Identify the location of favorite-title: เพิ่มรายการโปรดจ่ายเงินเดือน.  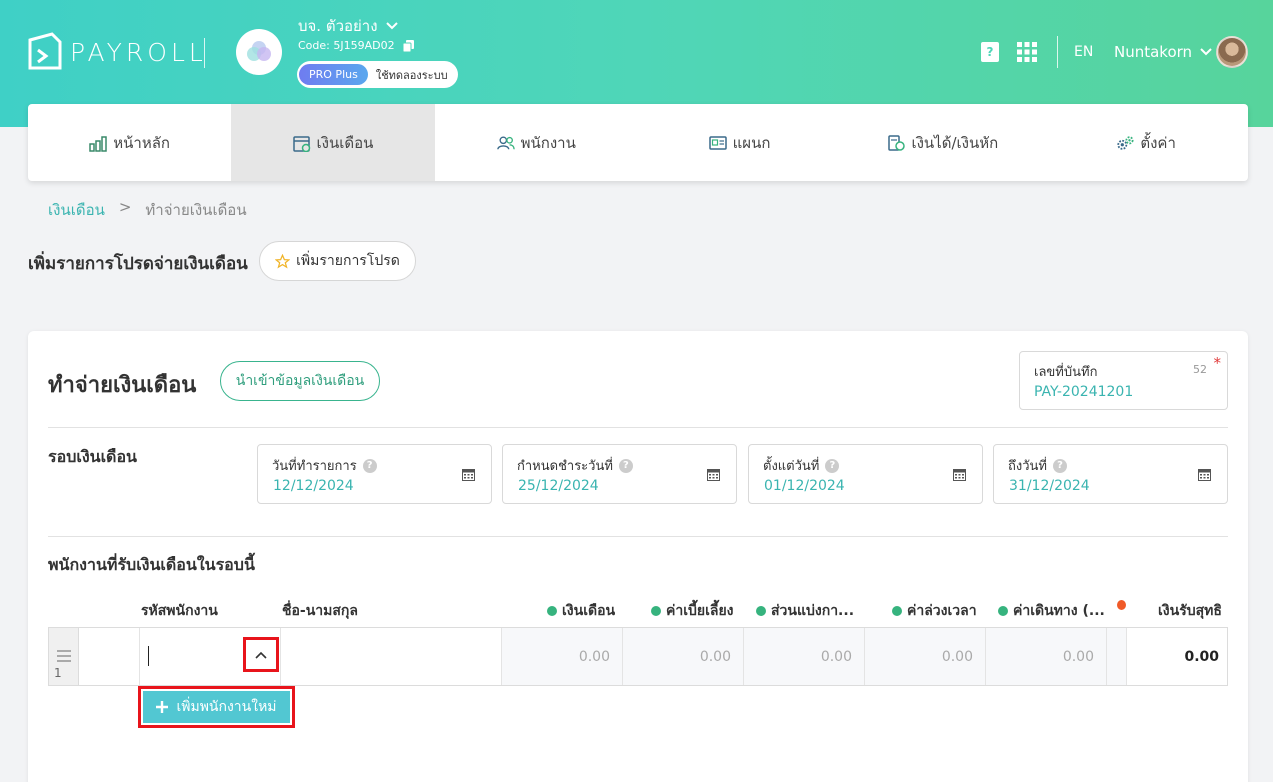
(138, 264).